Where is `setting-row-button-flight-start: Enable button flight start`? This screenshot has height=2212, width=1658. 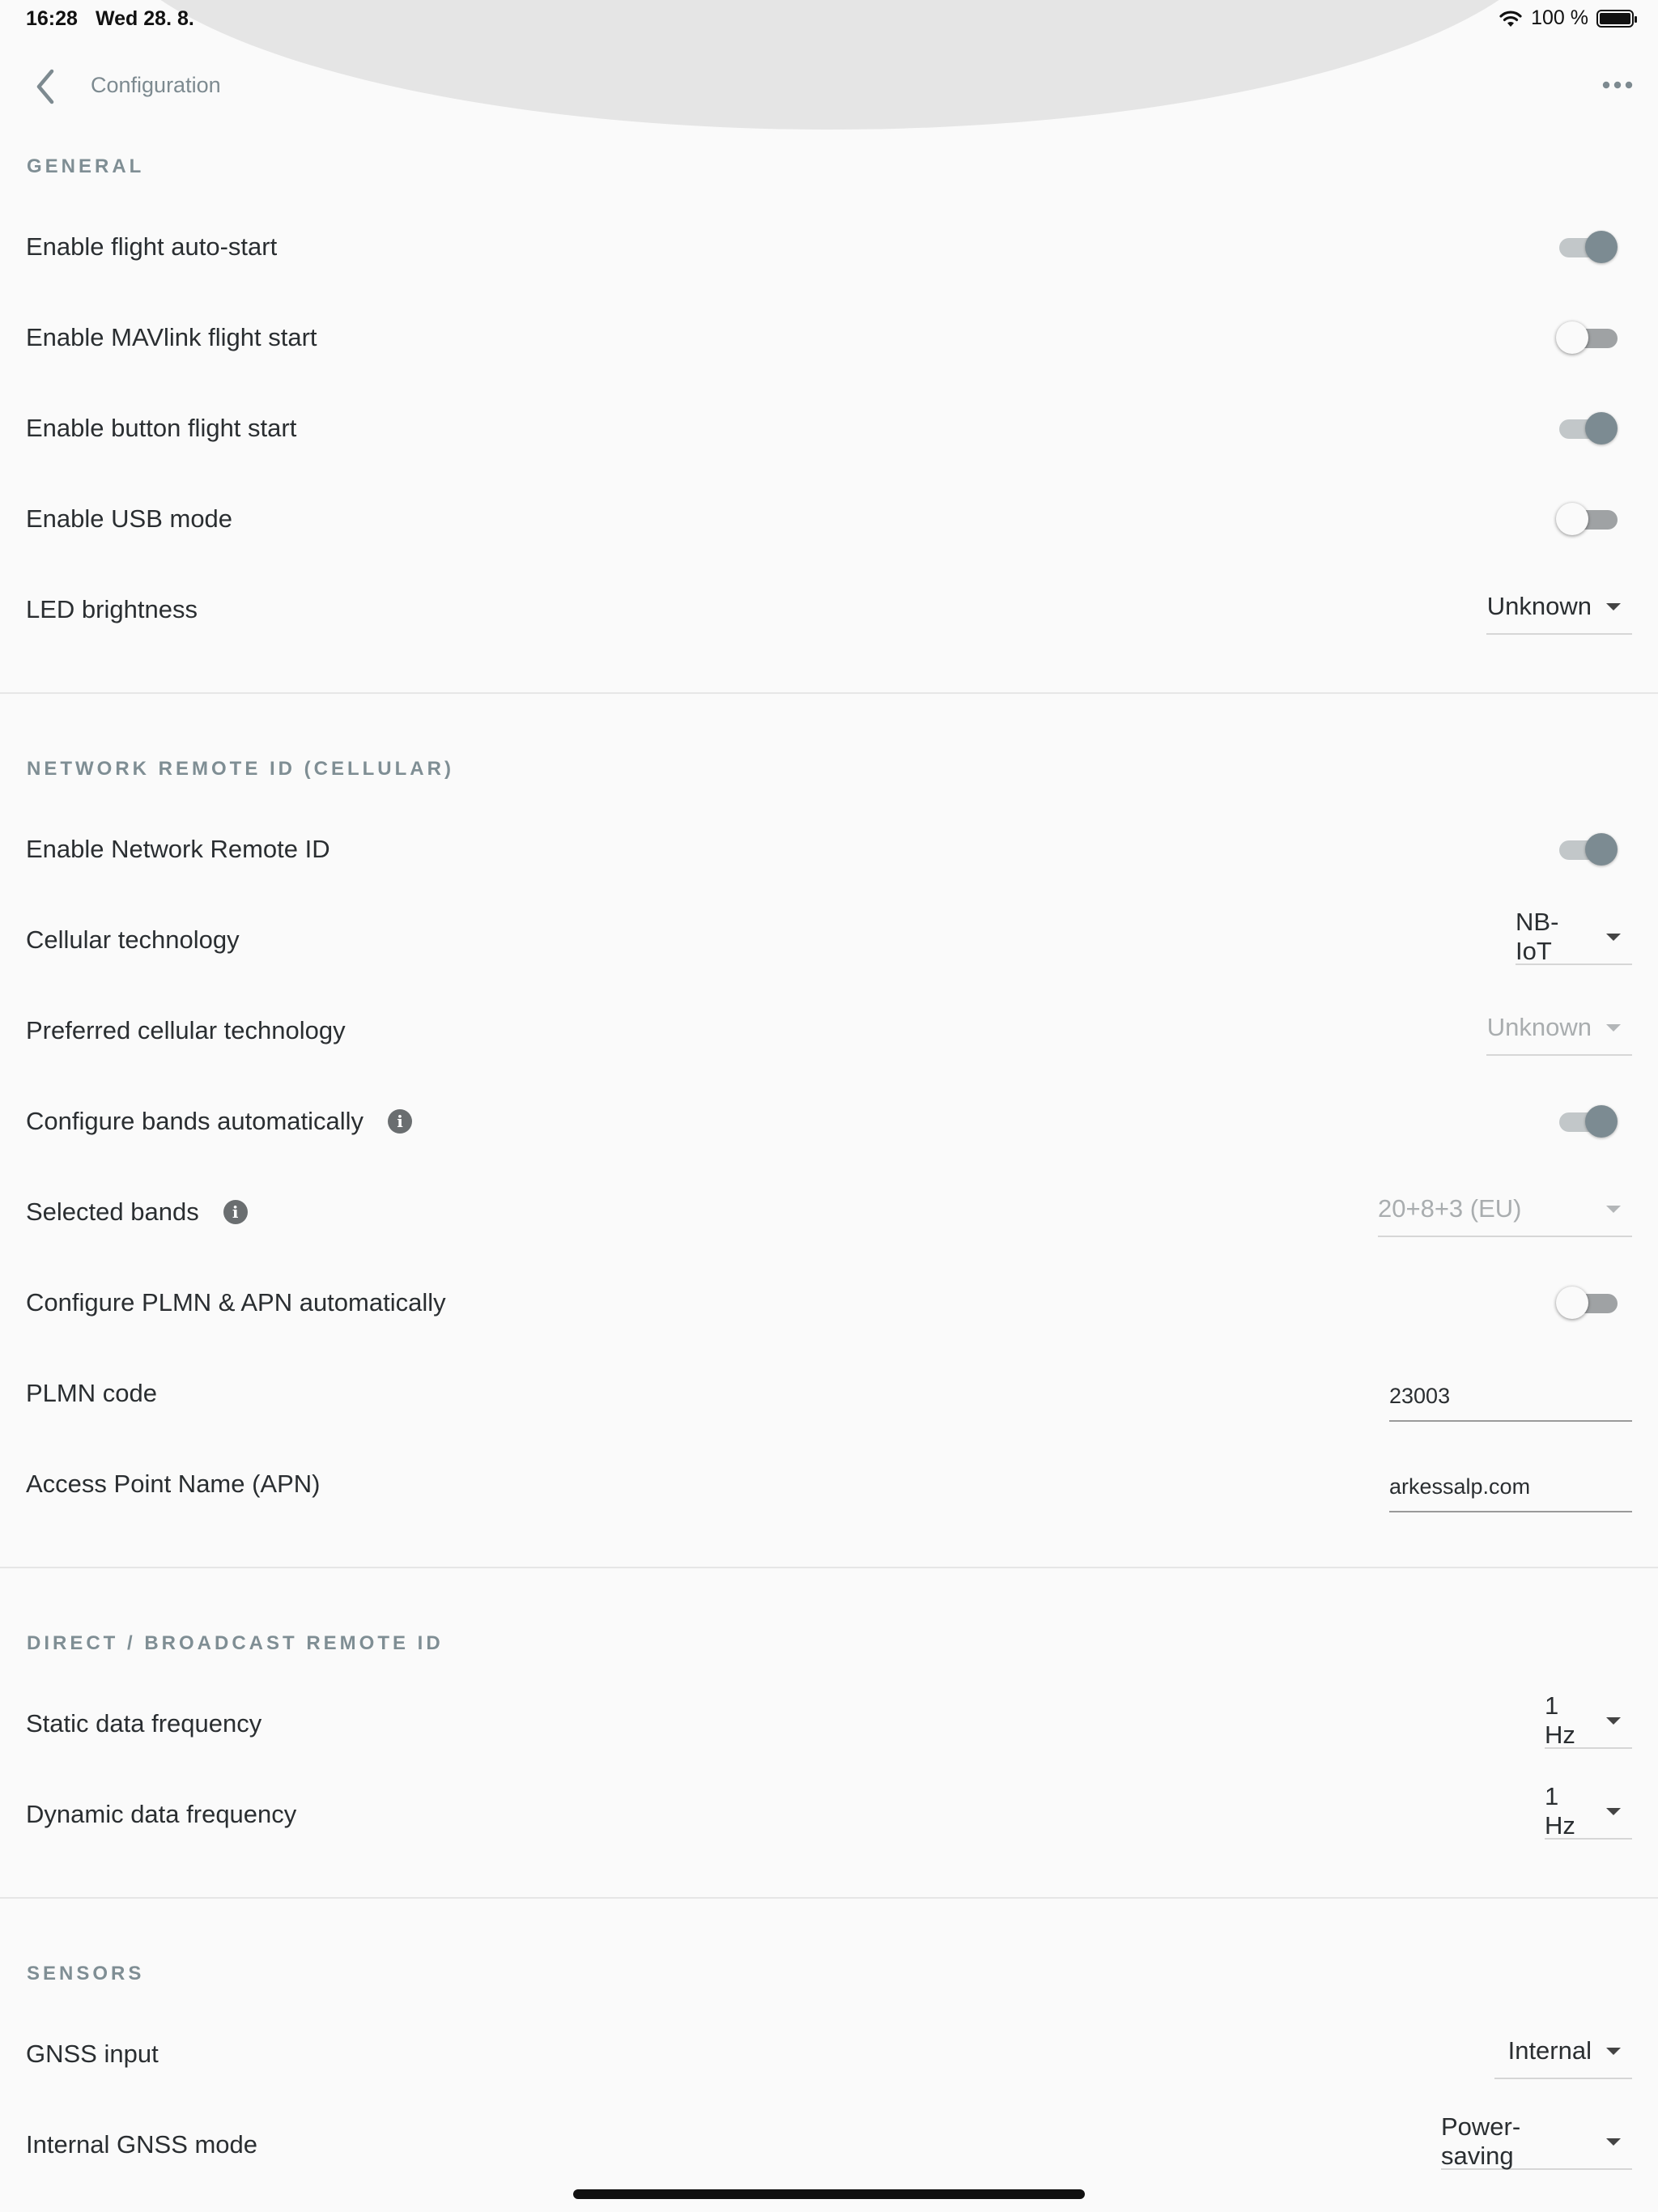 setting-row-button-flight-start: Enable button flight start is located at coordinates (829, 429).